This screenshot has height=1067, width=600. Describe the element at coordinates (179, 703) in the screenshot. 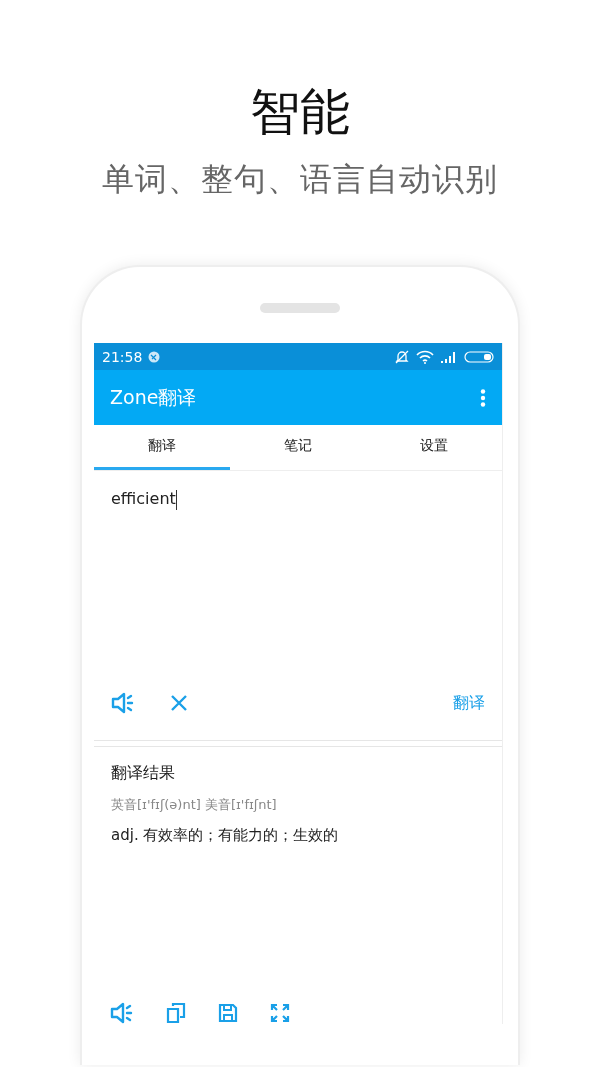

I see `close-icon` at that location.